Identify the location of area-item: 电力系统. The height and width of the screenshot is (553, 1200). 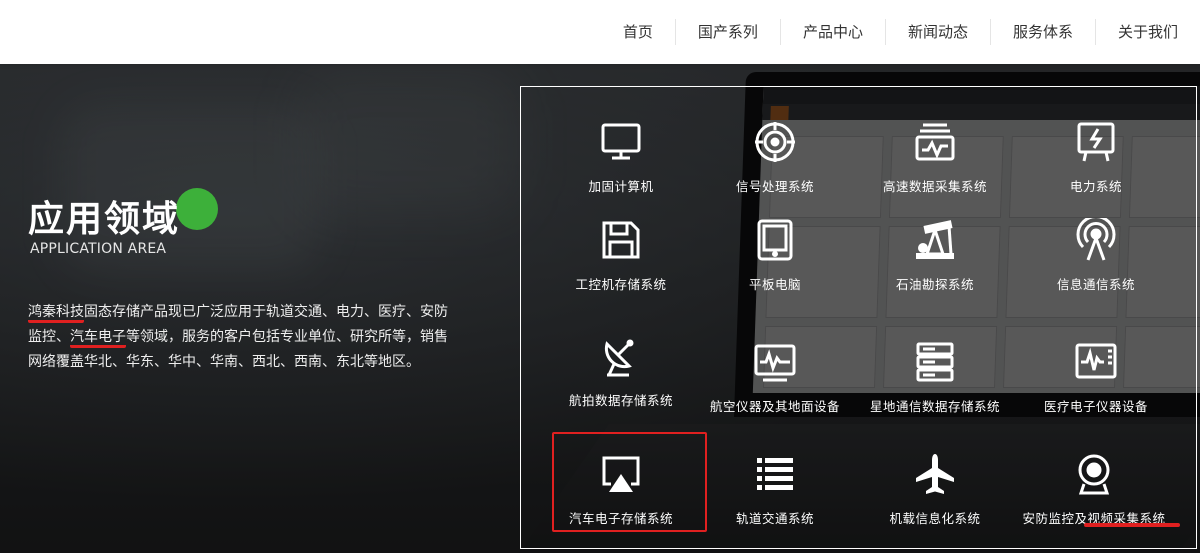
(1096, 157).